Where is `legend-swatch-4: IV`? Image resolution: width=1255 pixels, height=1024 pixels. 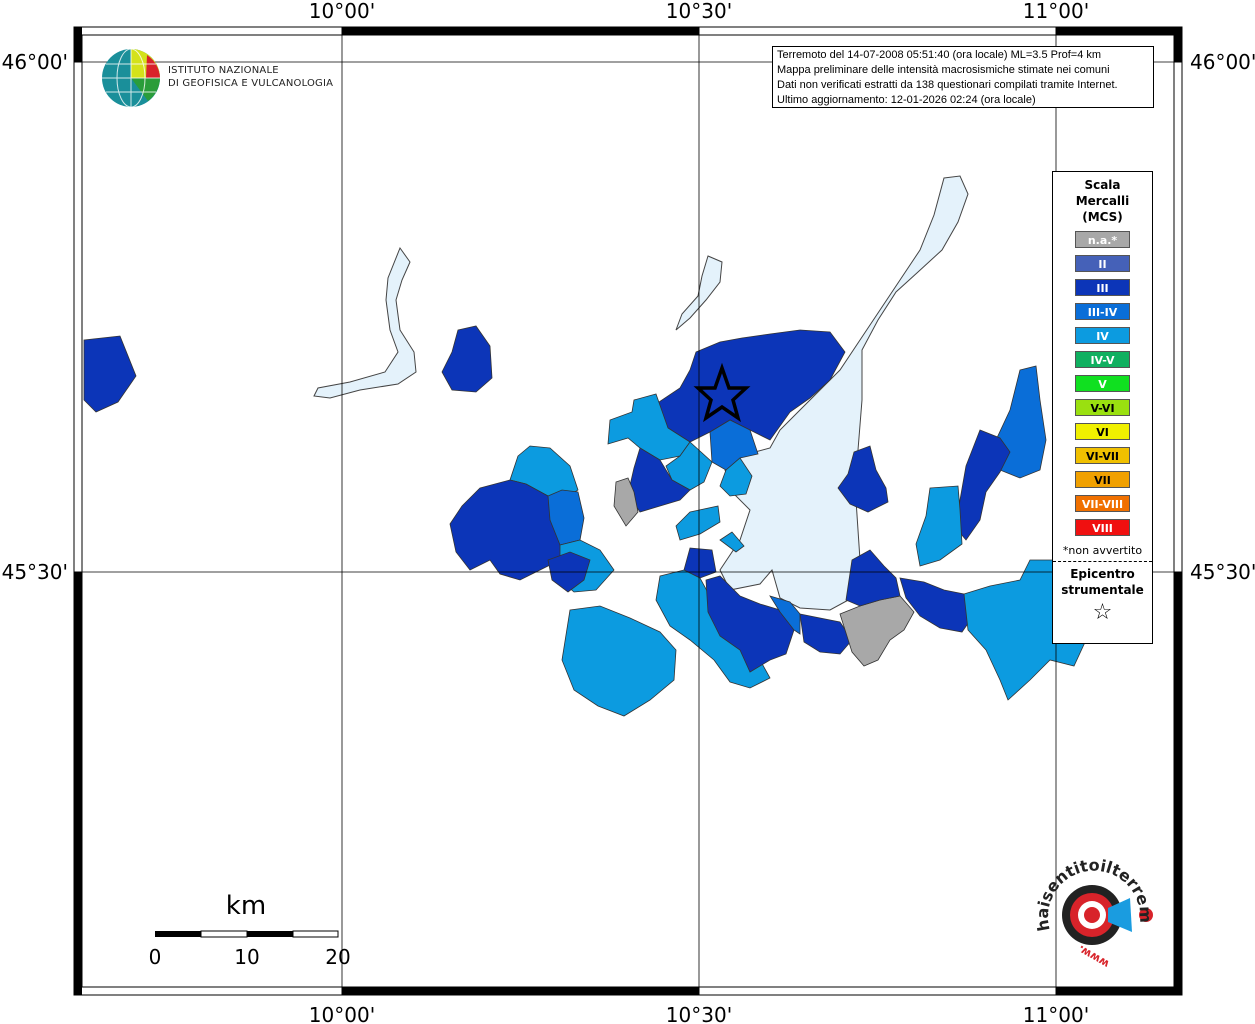 legend-swatch-4: IV is located at coordinates (1102, 335).